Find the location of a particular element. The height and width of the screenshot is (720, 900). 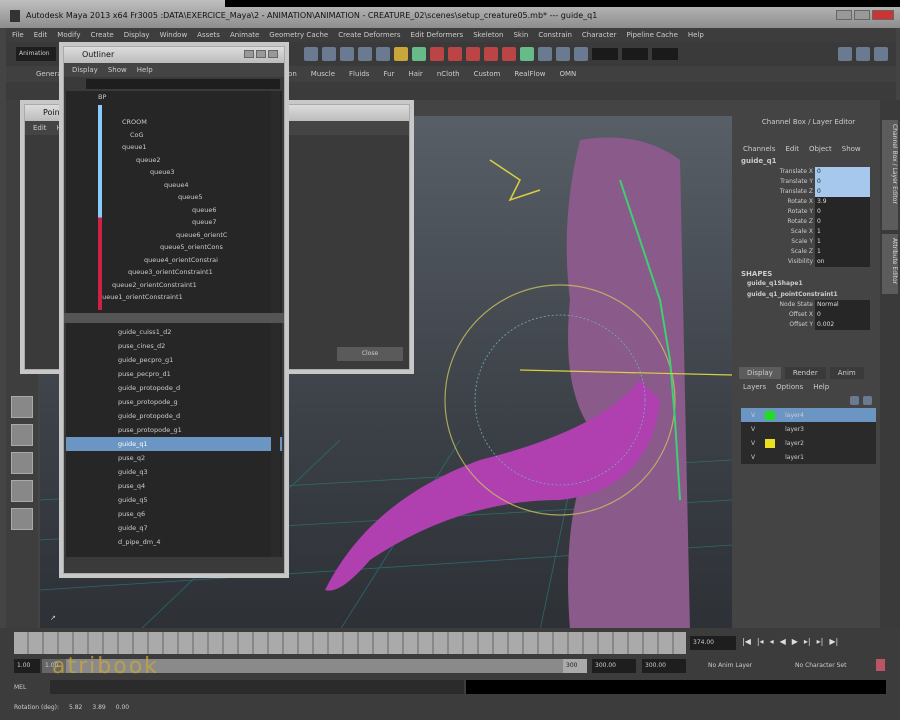

outliner-item: guide_pecpro_g1 is located at coordinates (174, 360).